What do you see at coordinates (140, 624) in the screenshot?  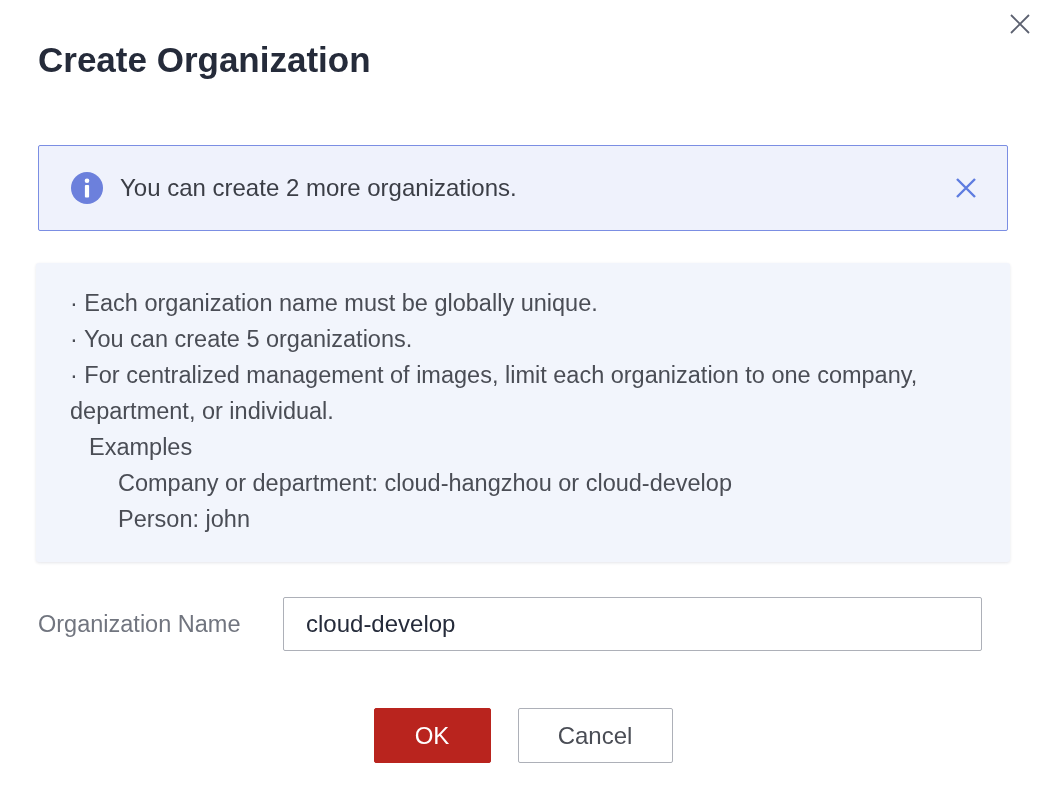 I see `field-label: Organization Name` at bounding box center [140, 624].